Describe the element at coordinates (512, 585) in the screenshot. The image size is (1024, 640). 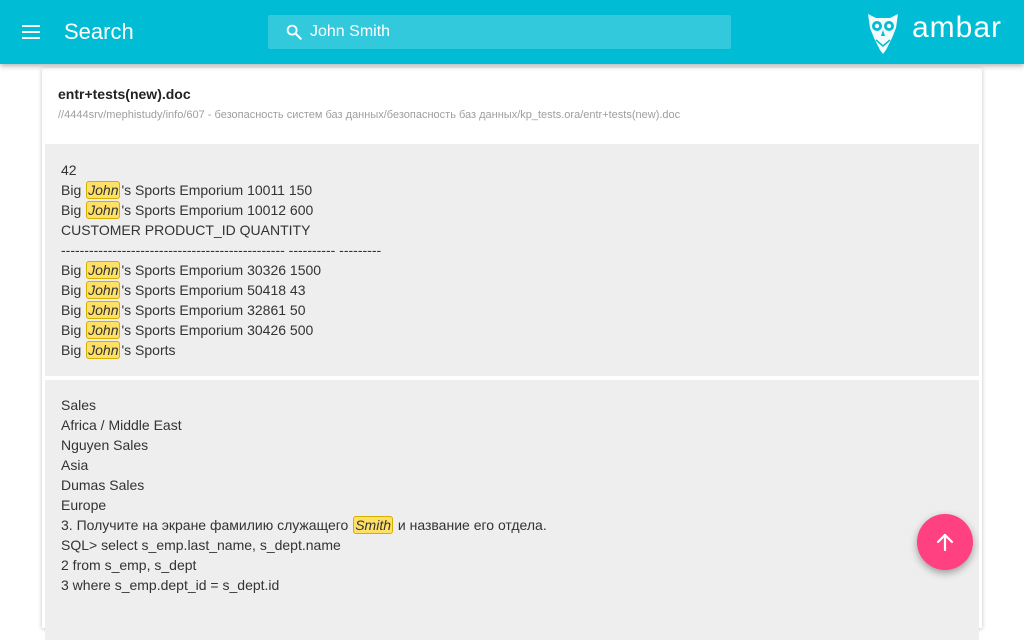
I see `snippet-line: 3 where s_emp.dept_id = s_dept.id` at that location.